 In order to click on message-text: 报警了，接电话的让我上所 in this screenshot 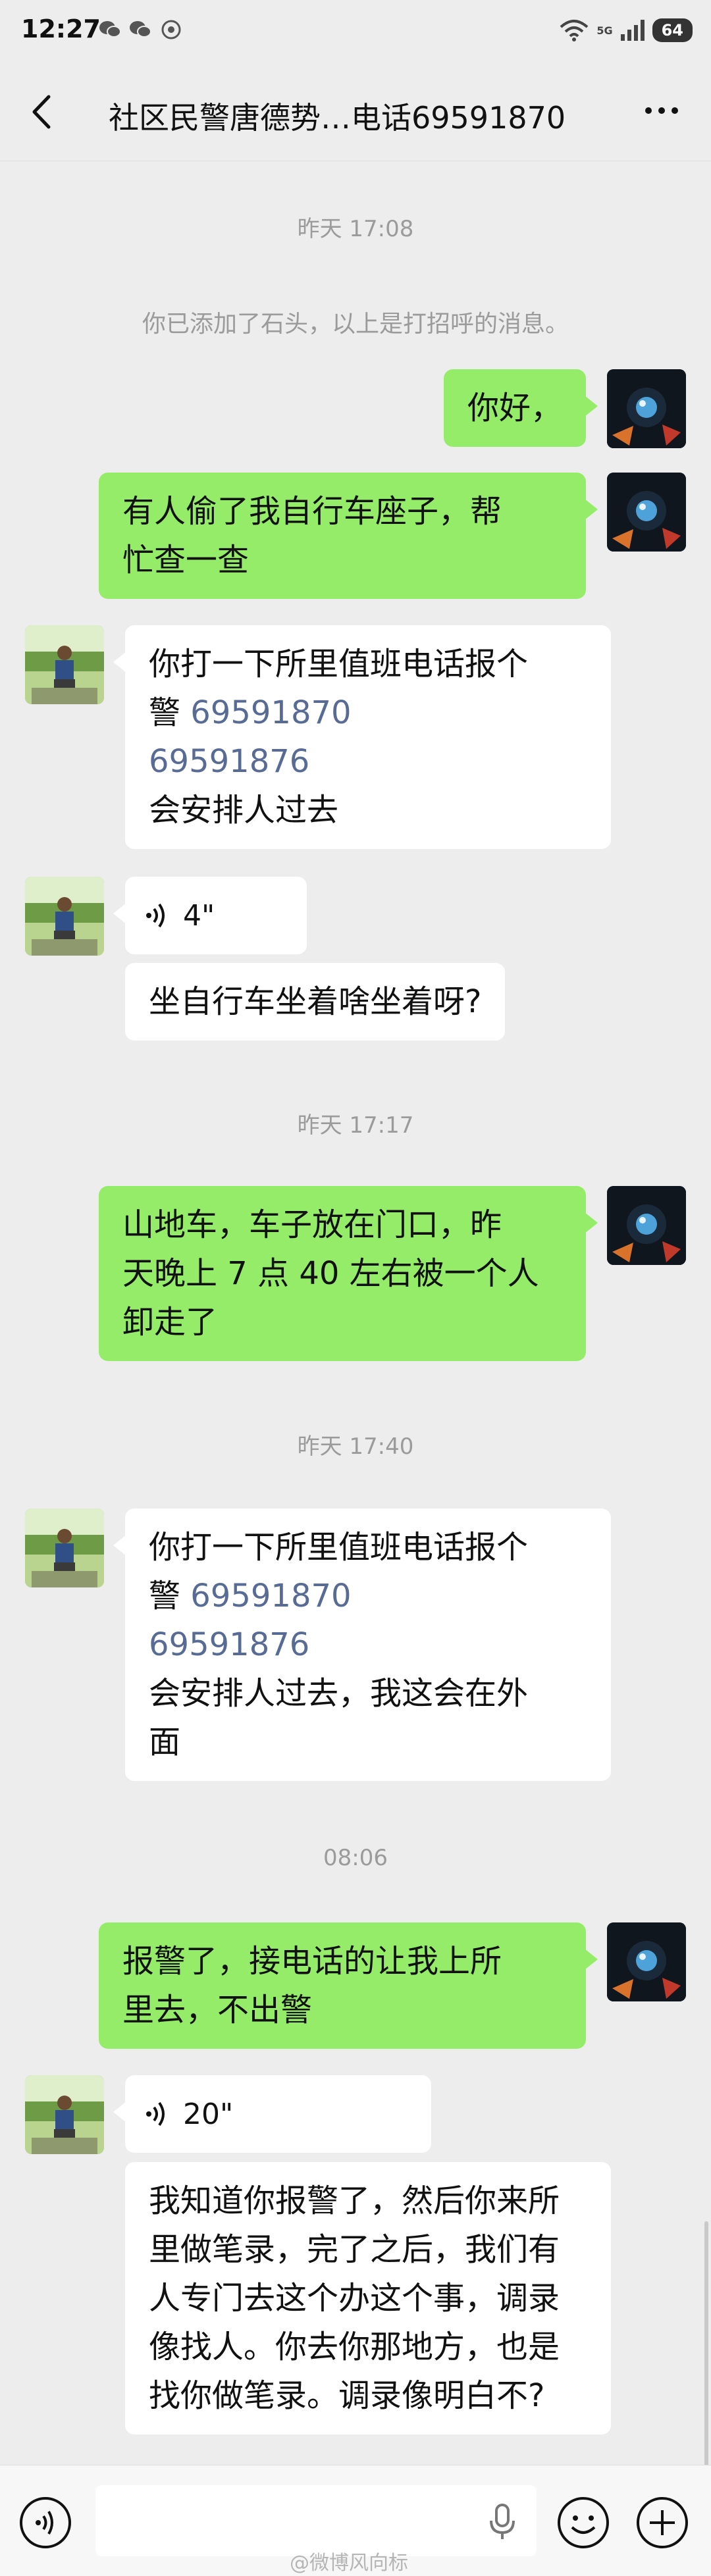, I will do `click(312, 1961)`.